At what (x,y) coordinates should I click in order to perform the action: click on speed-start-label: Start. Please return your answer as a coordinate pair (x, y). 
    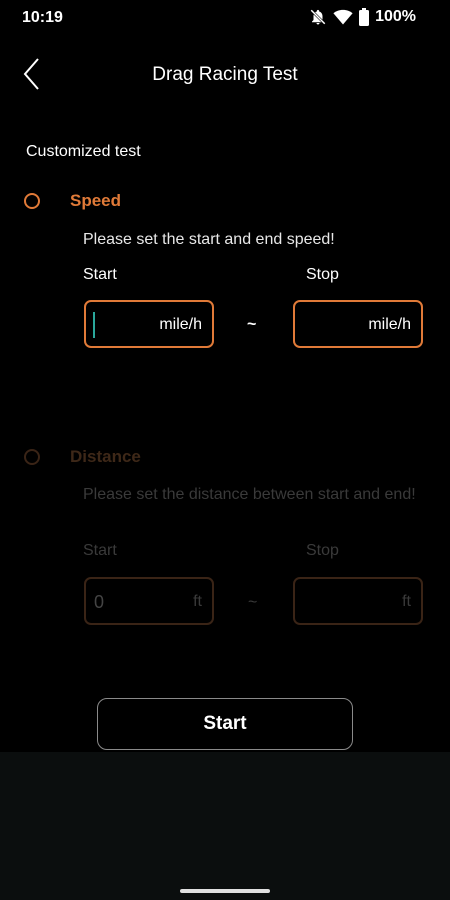
    Looking at the image, I should click on (100, 274).